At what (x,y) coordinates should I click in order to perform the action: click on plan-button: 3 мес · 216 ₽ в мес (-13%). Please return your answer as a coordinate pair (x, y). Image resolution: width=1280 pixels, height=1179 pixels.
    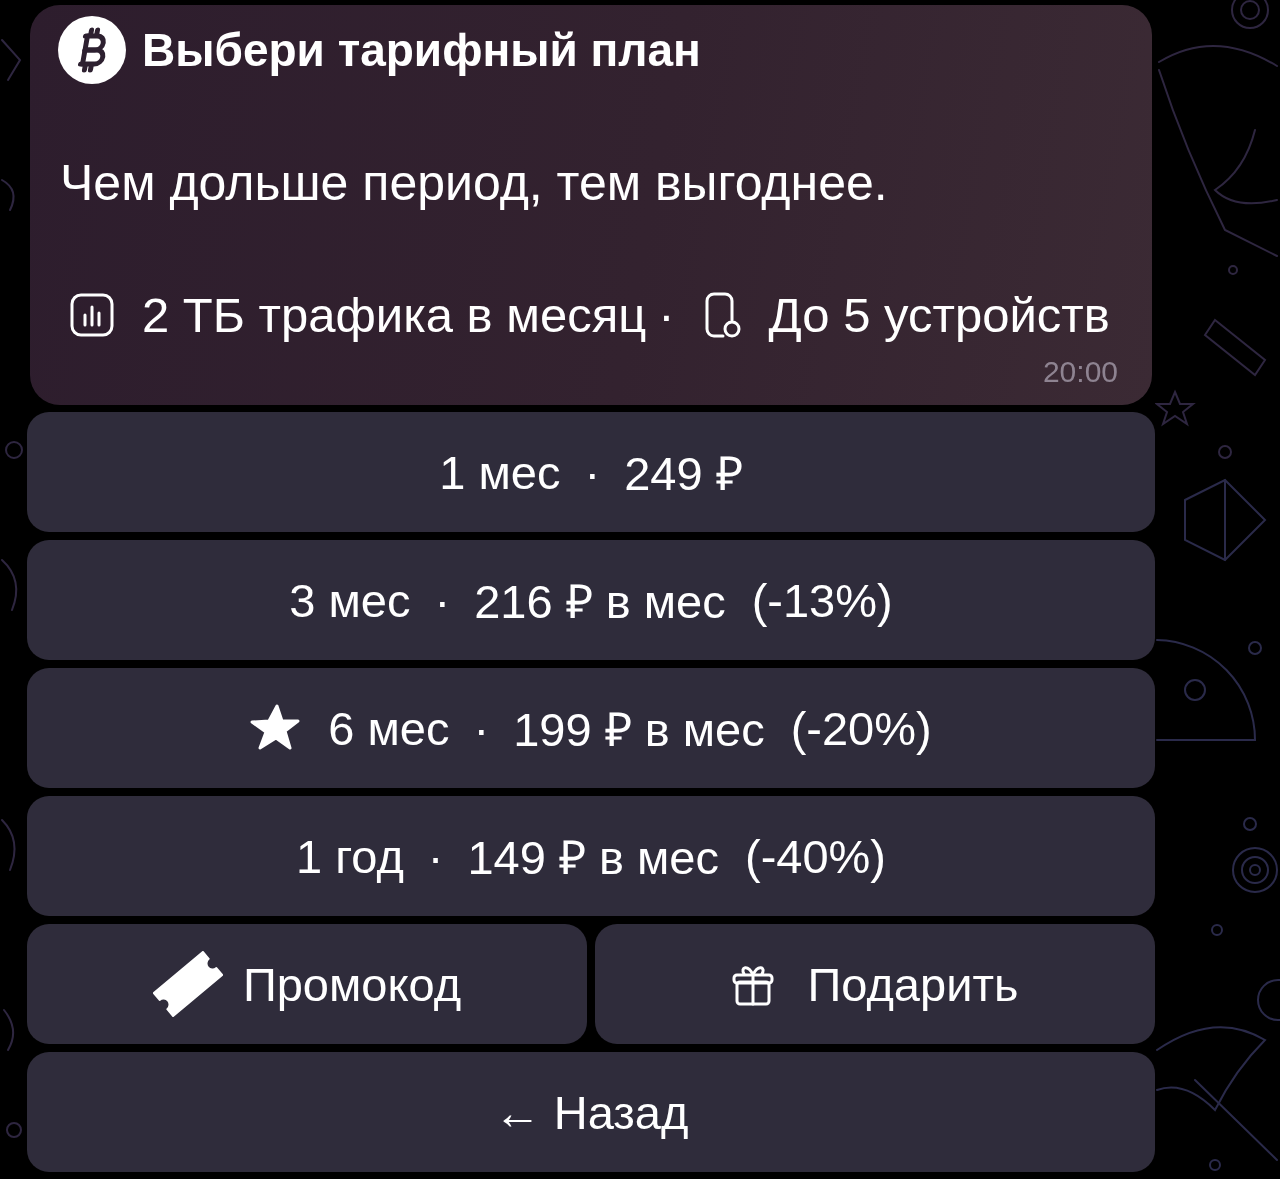
    Looking at the image, I should click on (591, 600).